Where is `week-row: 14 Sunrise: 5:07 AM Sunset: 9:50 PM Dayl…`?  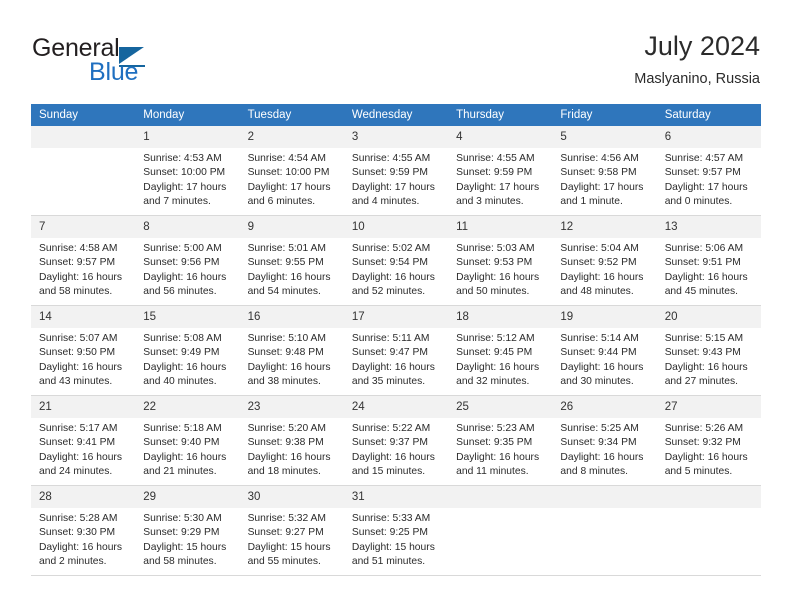
week-row: 14 Sunrise: 5:07 AM Sunset: 9:50 PM Dayl… is located at coordinates (396, 350).